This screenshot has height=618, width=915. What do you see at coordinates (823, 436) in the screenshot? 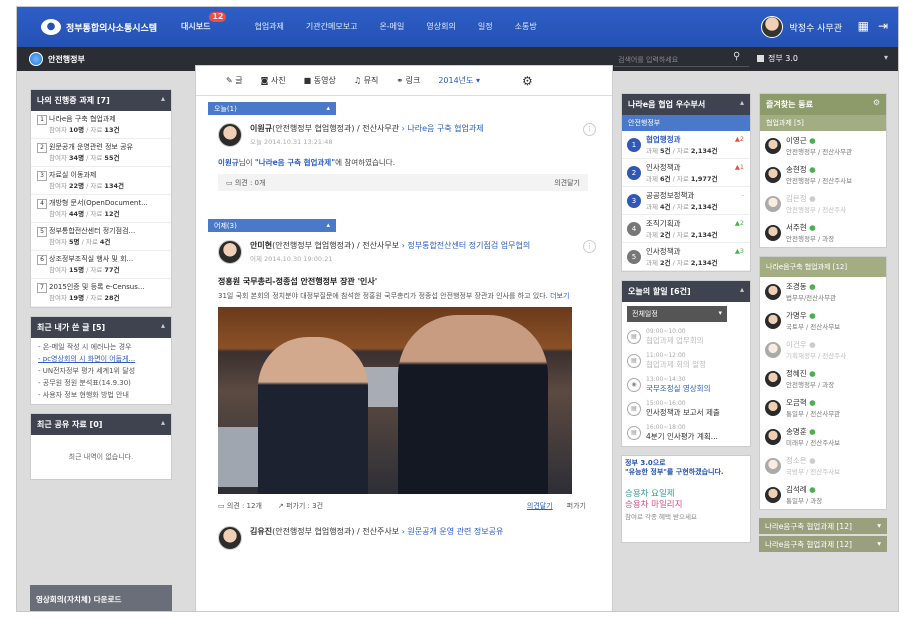
I see `colleague-item: 송명훈 ● 미래부 / 전산주사보` at bounding box center [823, 436].